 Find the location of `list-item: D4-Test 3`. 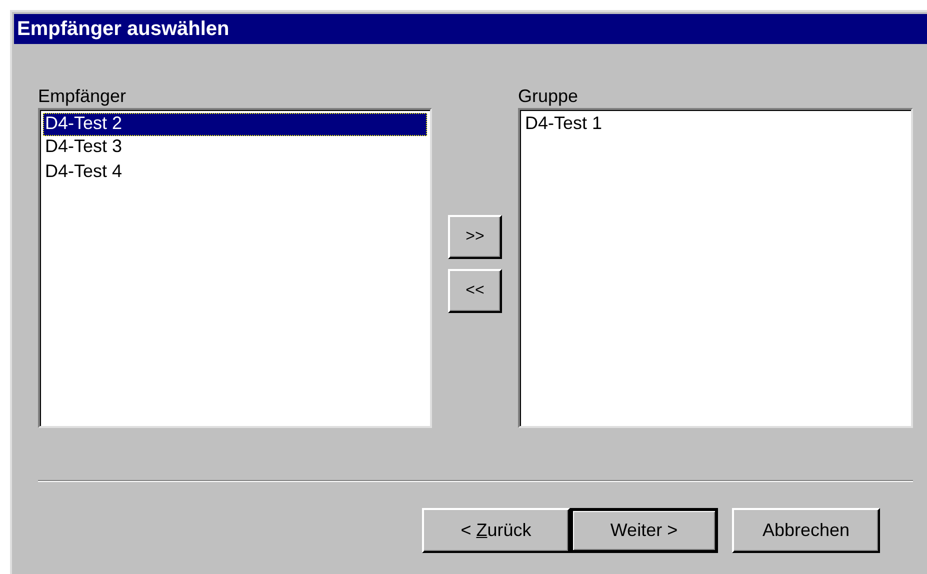

list-item: D4-Test 3 is located at coordinates (235, 148).